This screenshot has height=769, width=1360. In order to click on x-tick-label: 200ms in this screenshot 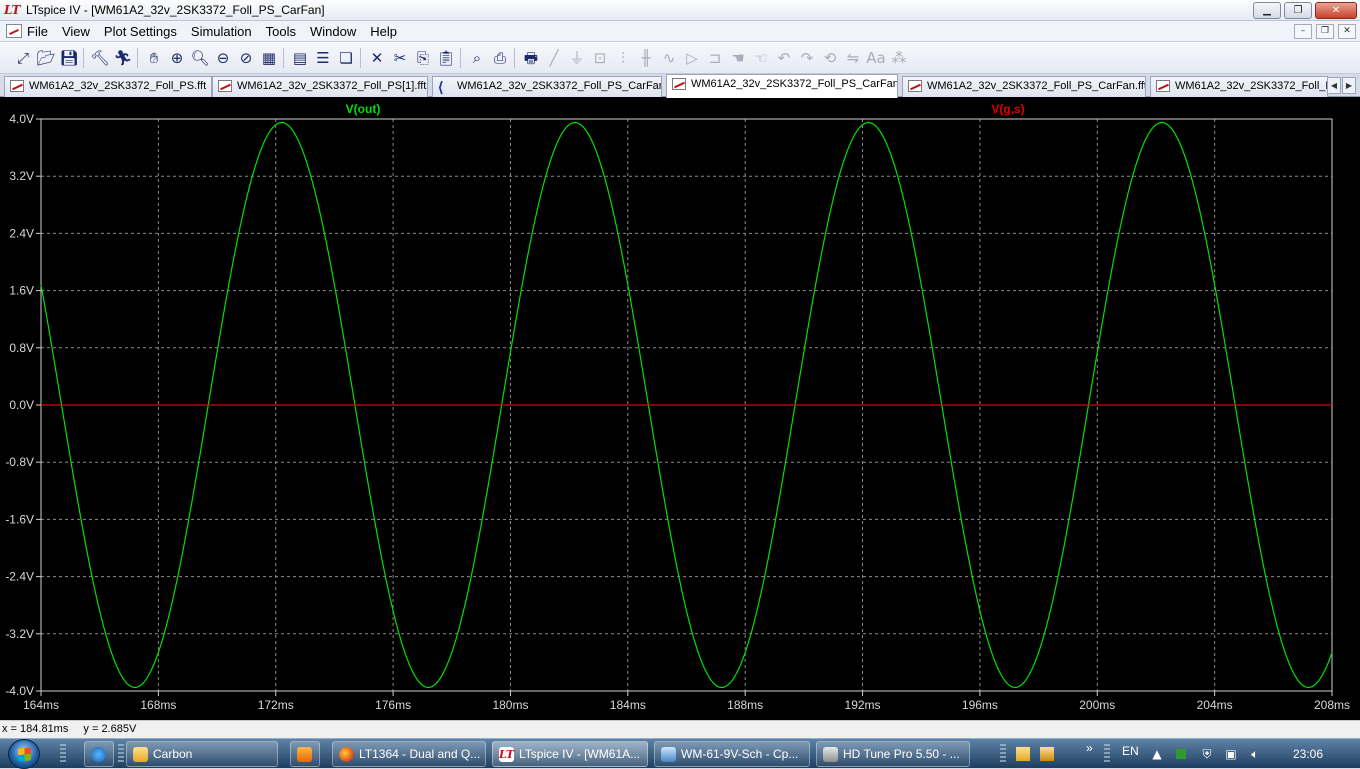, I will do `click(1097, 705)`.